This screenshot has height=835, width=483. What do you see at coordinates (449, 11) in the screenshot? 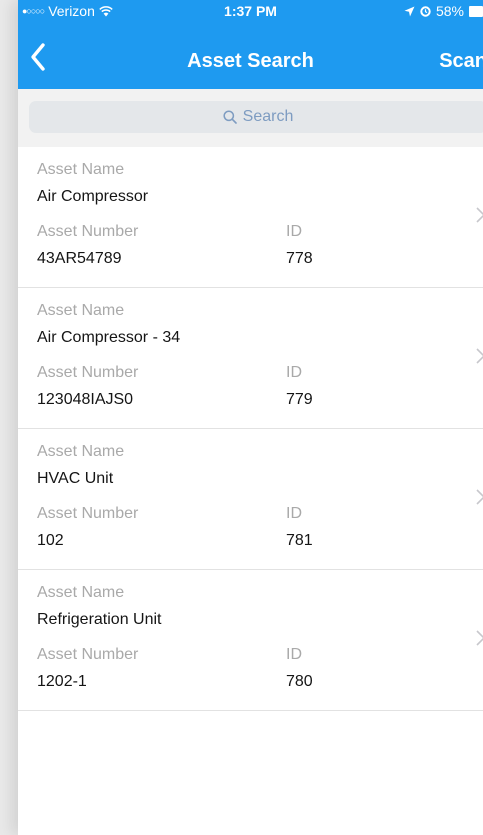
I see `battery-percent: 58%` at bounding box center [449, 11].